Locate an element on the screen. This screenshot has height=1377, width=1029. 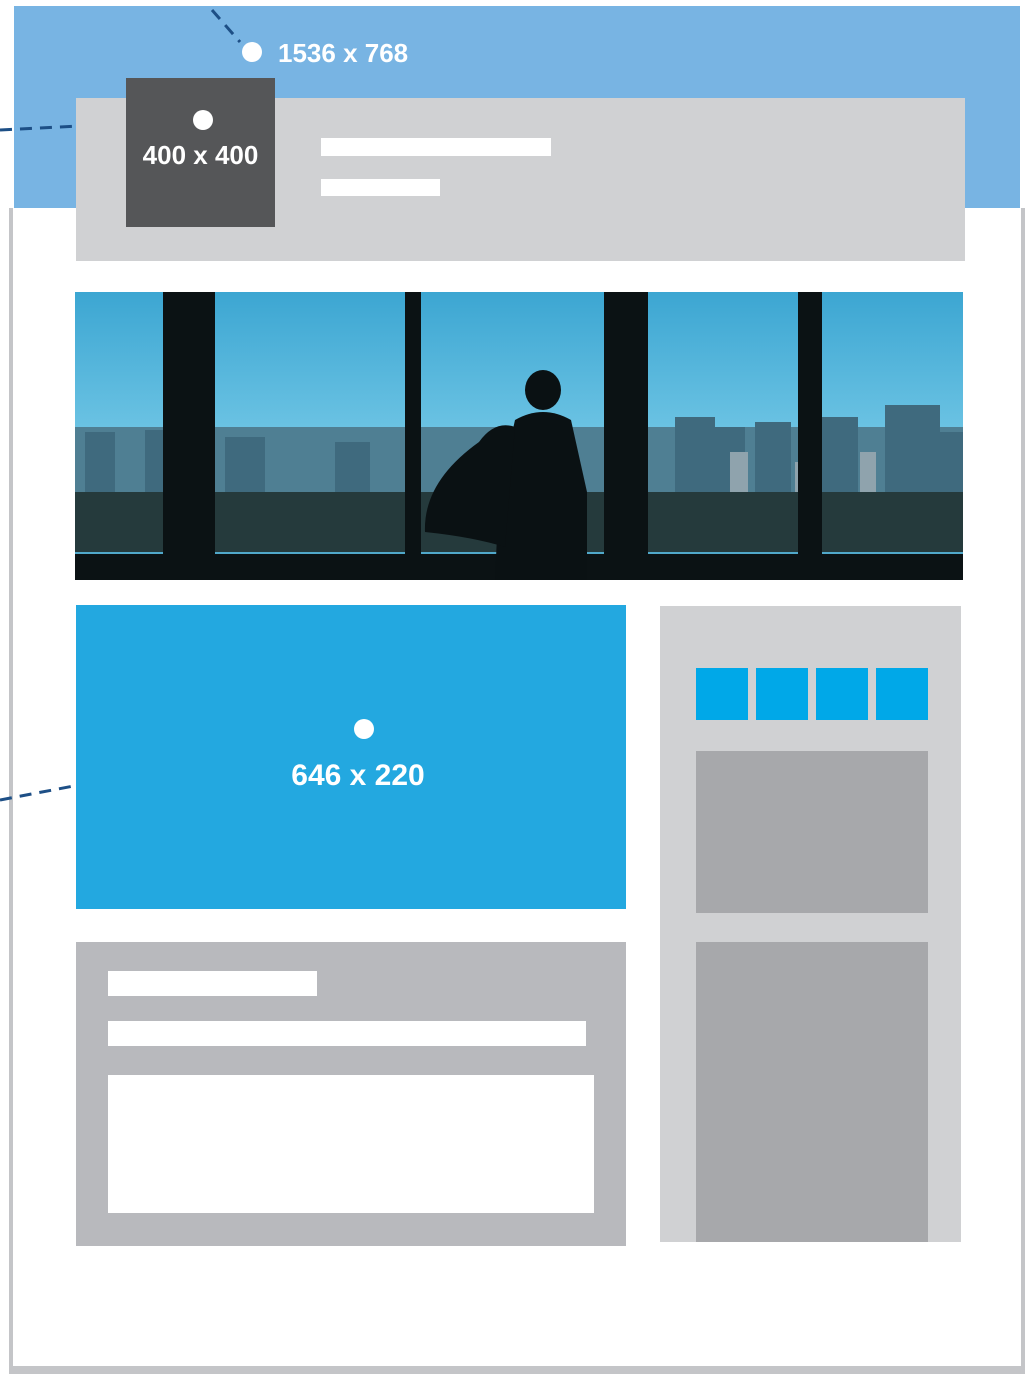
content-line-placeholder is located at coordinates (347, 1033).